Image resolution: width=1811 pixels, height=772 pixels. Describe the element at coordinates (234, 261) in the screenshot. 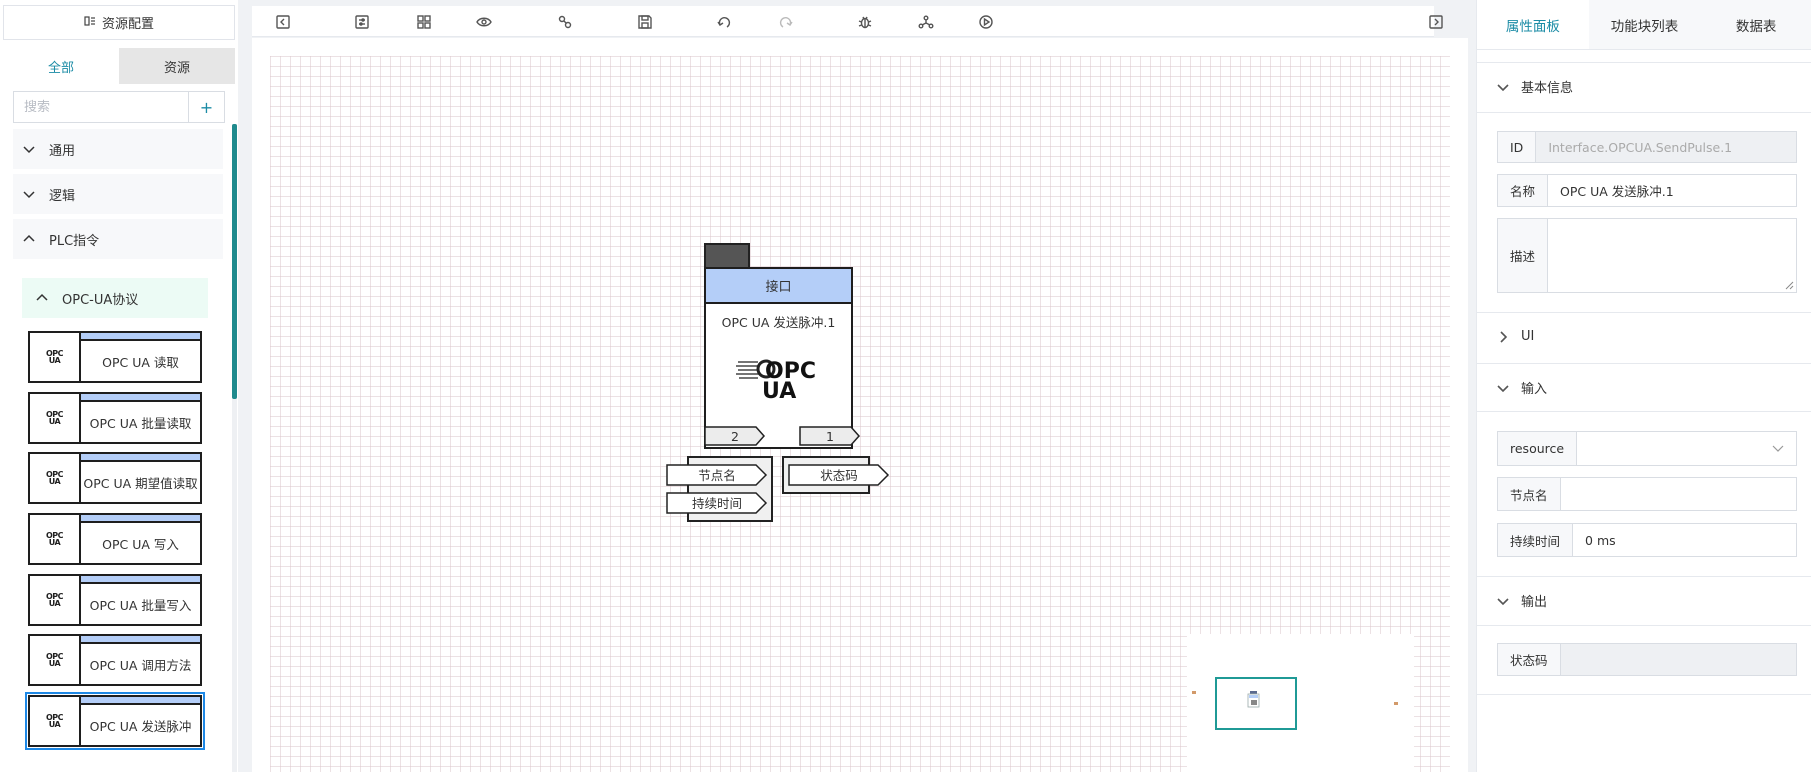

I see `scrollbar-thumb` at that location.